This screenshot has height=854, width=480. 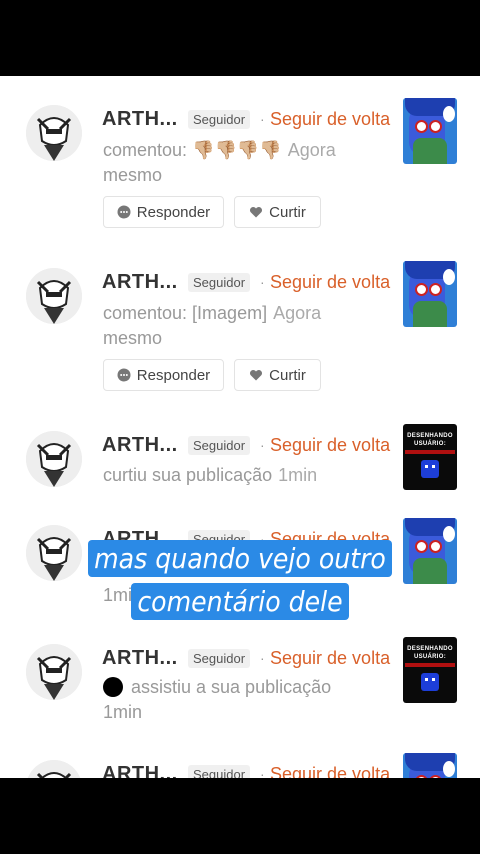 What do you see at coordinates (113, 687) in the screenshot?
I see `black-circle-icon` at bounding box center [113, 687].